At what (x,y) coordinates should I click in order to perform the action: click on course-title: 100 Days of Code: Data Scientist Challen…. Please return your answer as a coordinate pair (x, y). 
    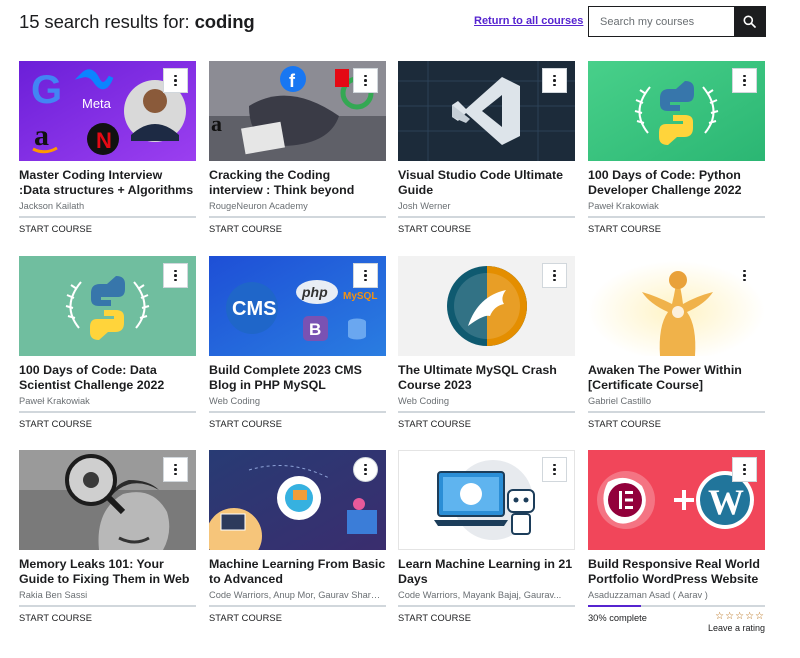
    Looking at the image, I should click on (107, 378).